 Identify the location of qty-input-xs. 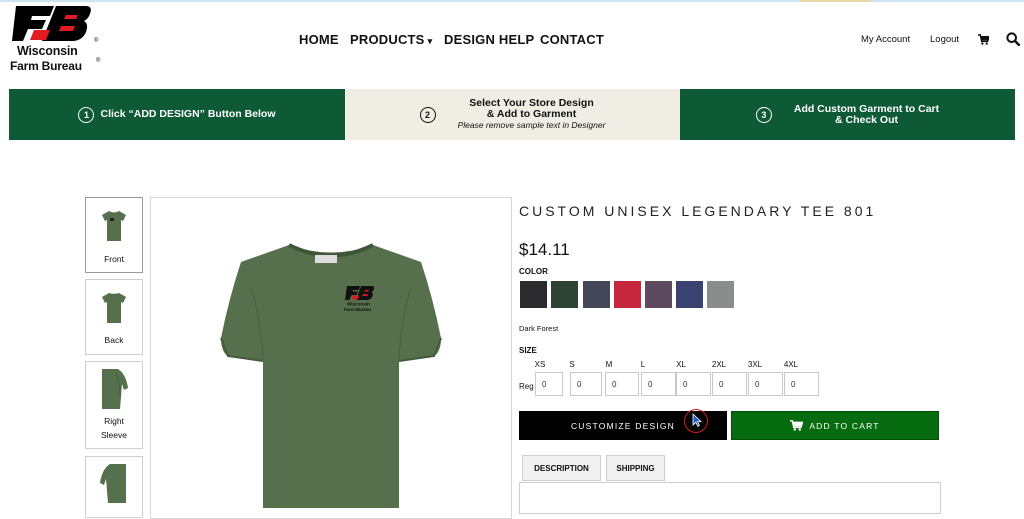
(549, 384).